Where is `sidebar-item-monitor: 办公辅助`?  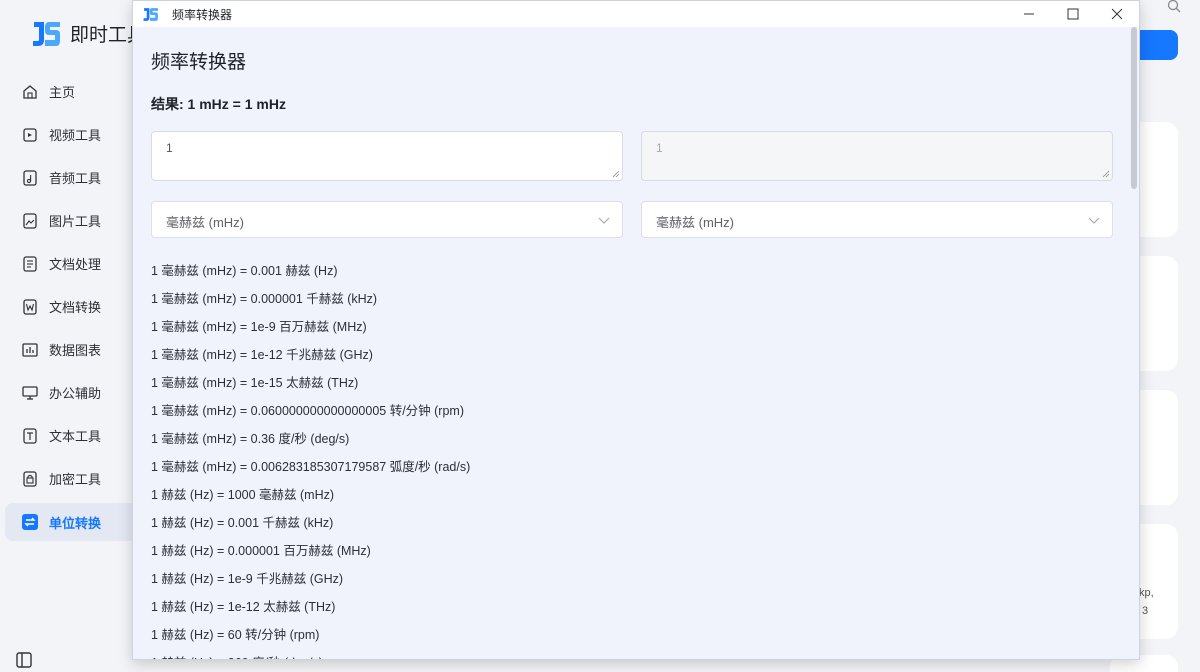 sidebar-item-monitor: 办公辅助 is located at coordinates (72, 392).